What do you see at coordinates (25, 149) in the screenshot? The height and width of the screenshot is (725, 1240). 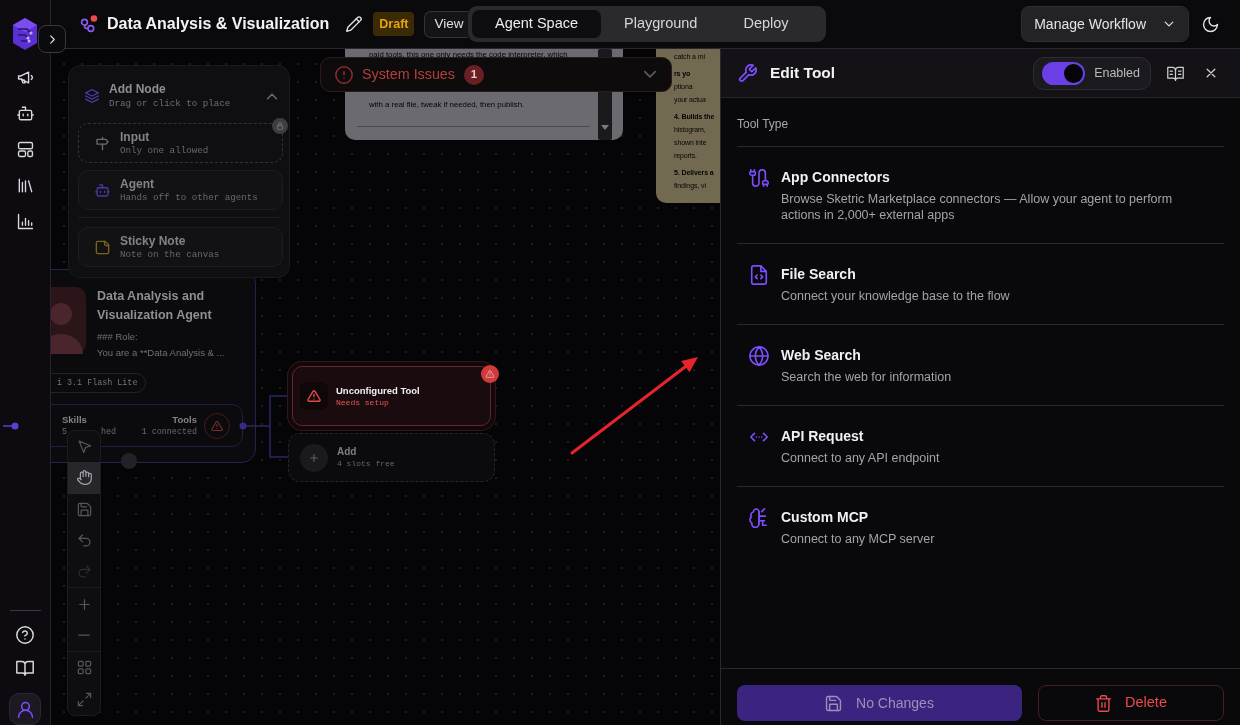 I see `layout-icon` at bounding box center [25, 149].